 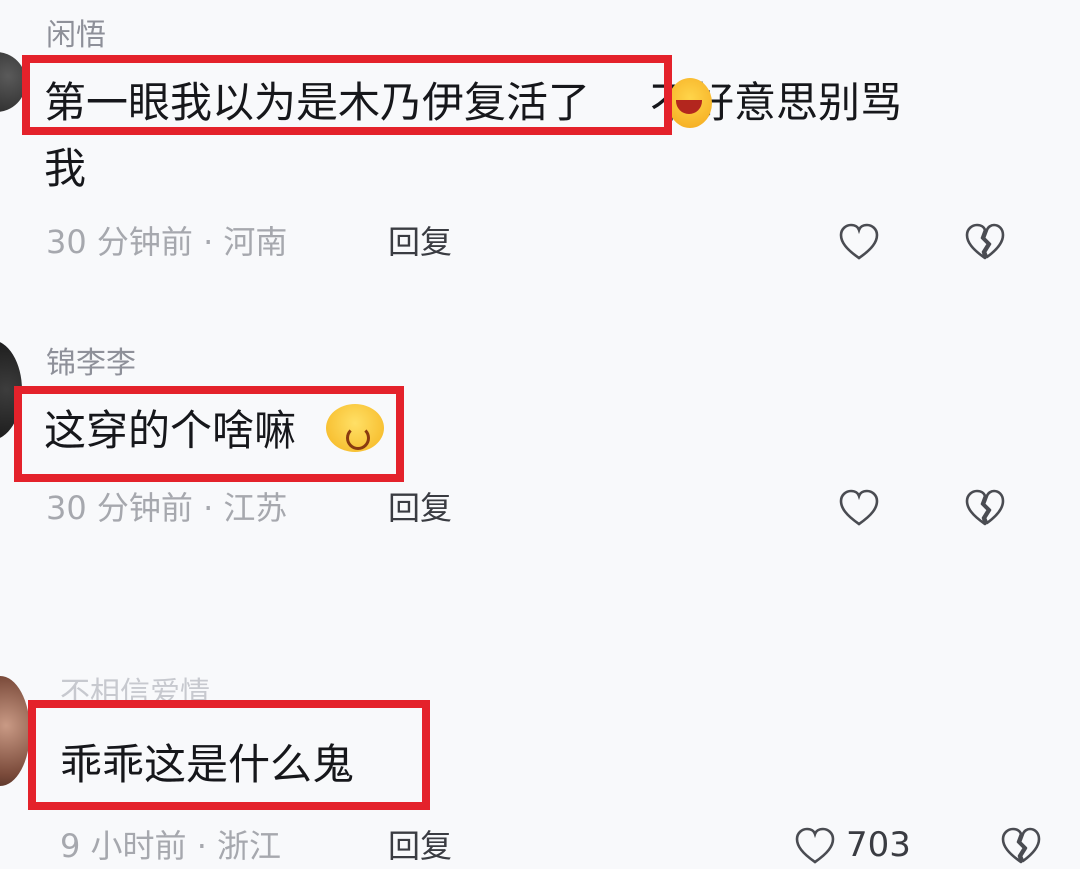 What do you see at coordinates (207, 764) in the screenshot?
I see `comment-text: 乖乖这是什么鬼` at bounding box center [207, 764].